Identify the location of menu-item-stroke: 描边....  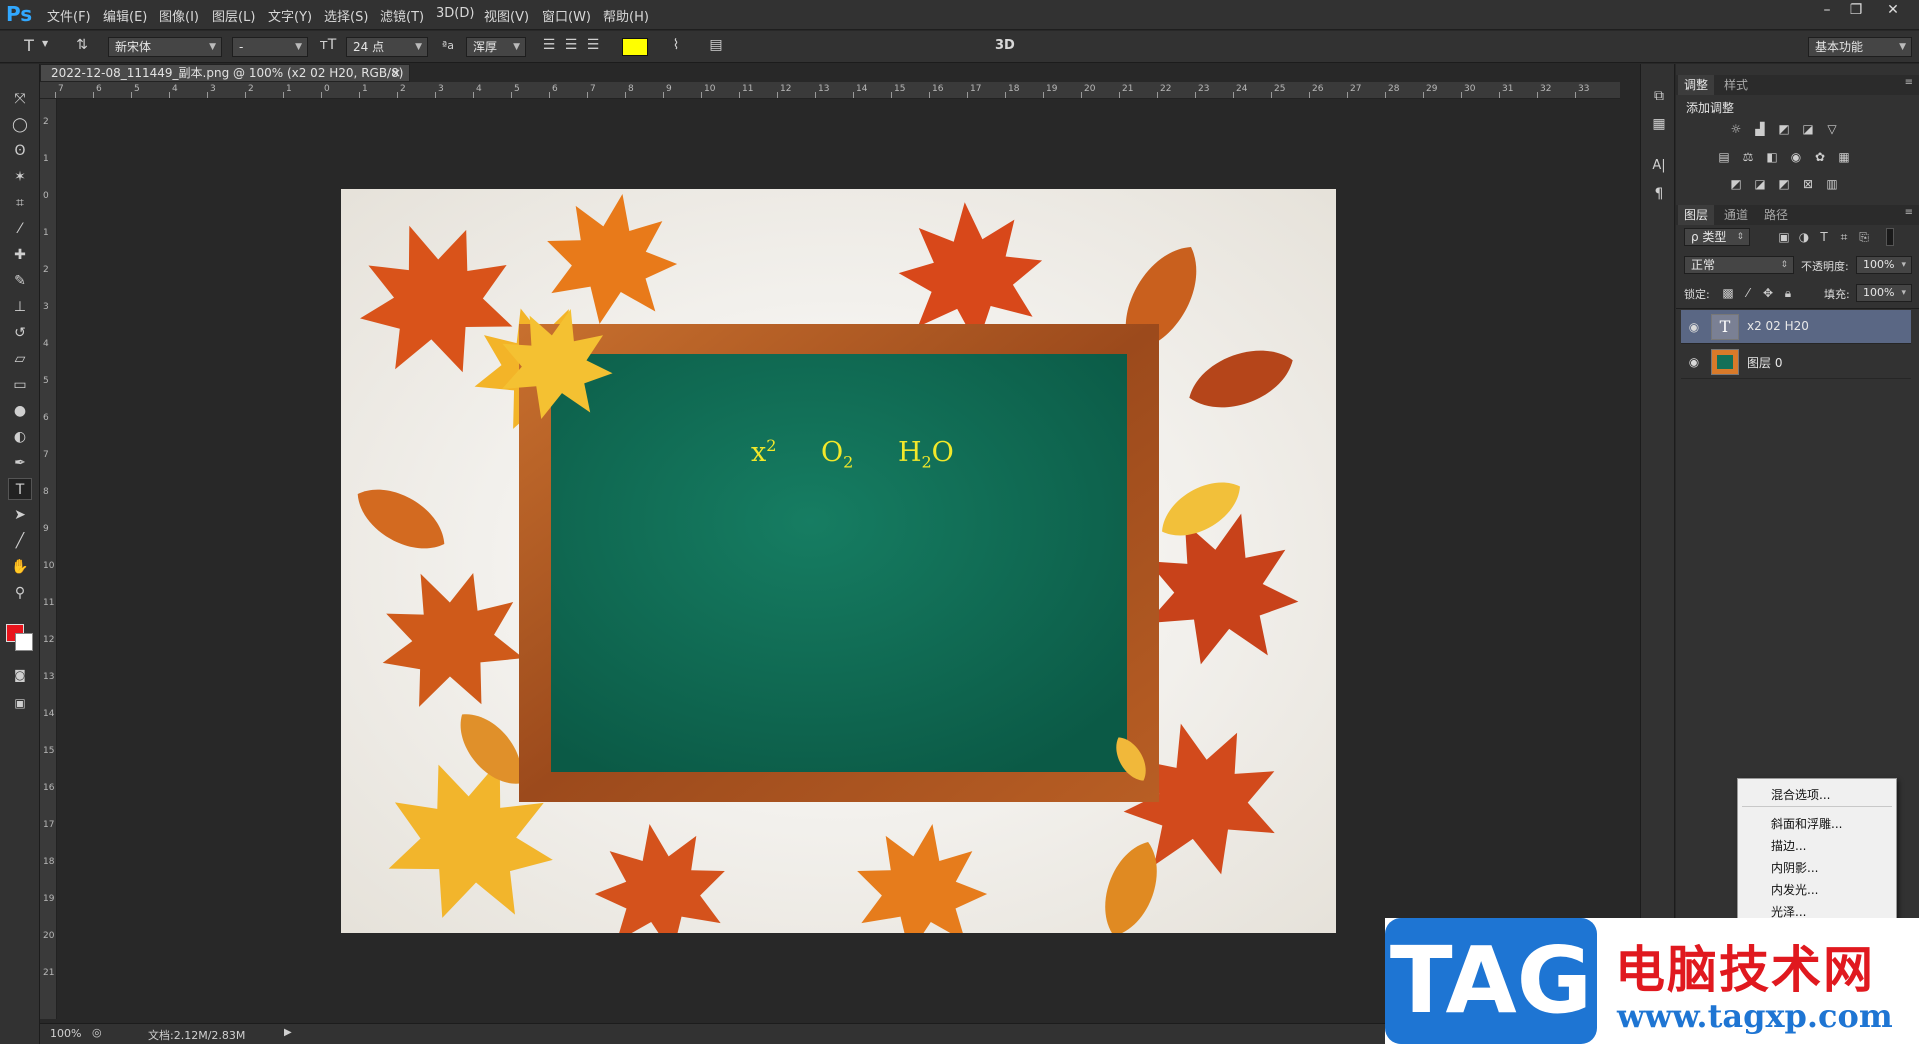
(1788, 845).